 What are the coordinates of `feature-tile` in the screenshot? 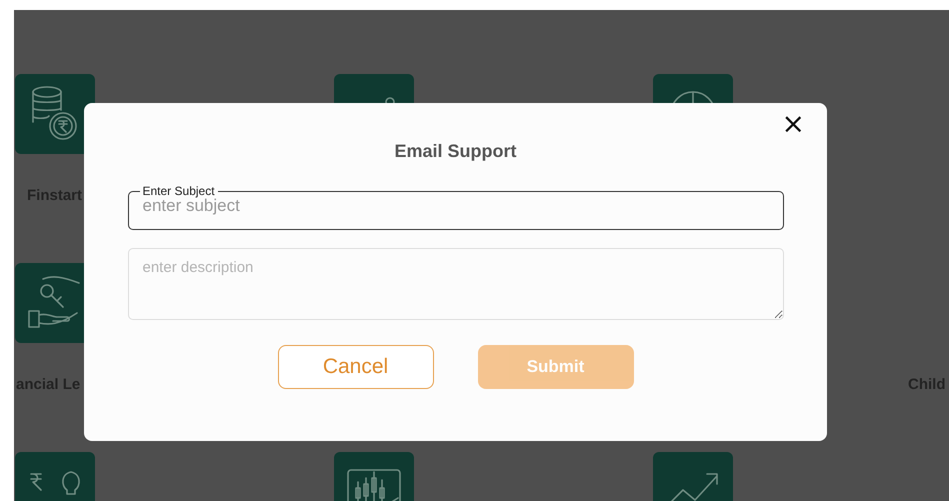 It's located at (55, 114).